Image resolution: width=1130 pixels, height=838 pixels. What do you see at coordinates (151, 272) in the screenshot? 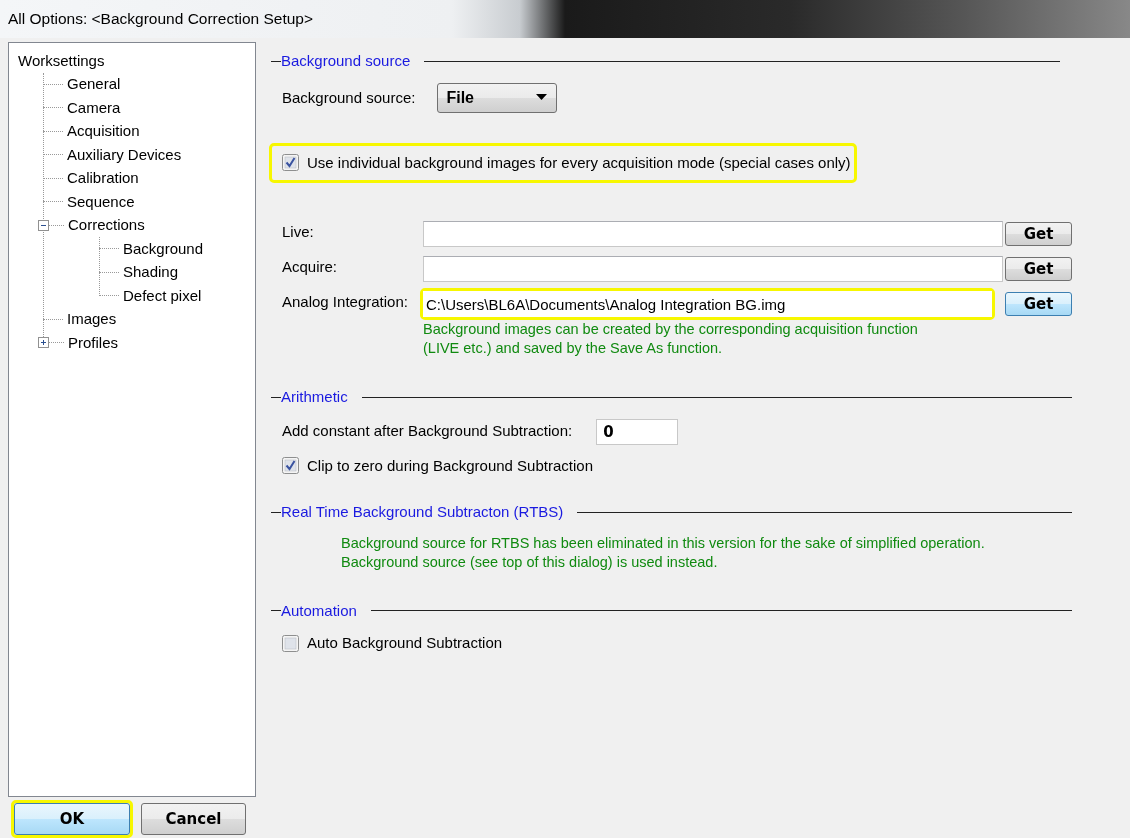
I see `tree-item: Shading` at bounding box center [151, 272].